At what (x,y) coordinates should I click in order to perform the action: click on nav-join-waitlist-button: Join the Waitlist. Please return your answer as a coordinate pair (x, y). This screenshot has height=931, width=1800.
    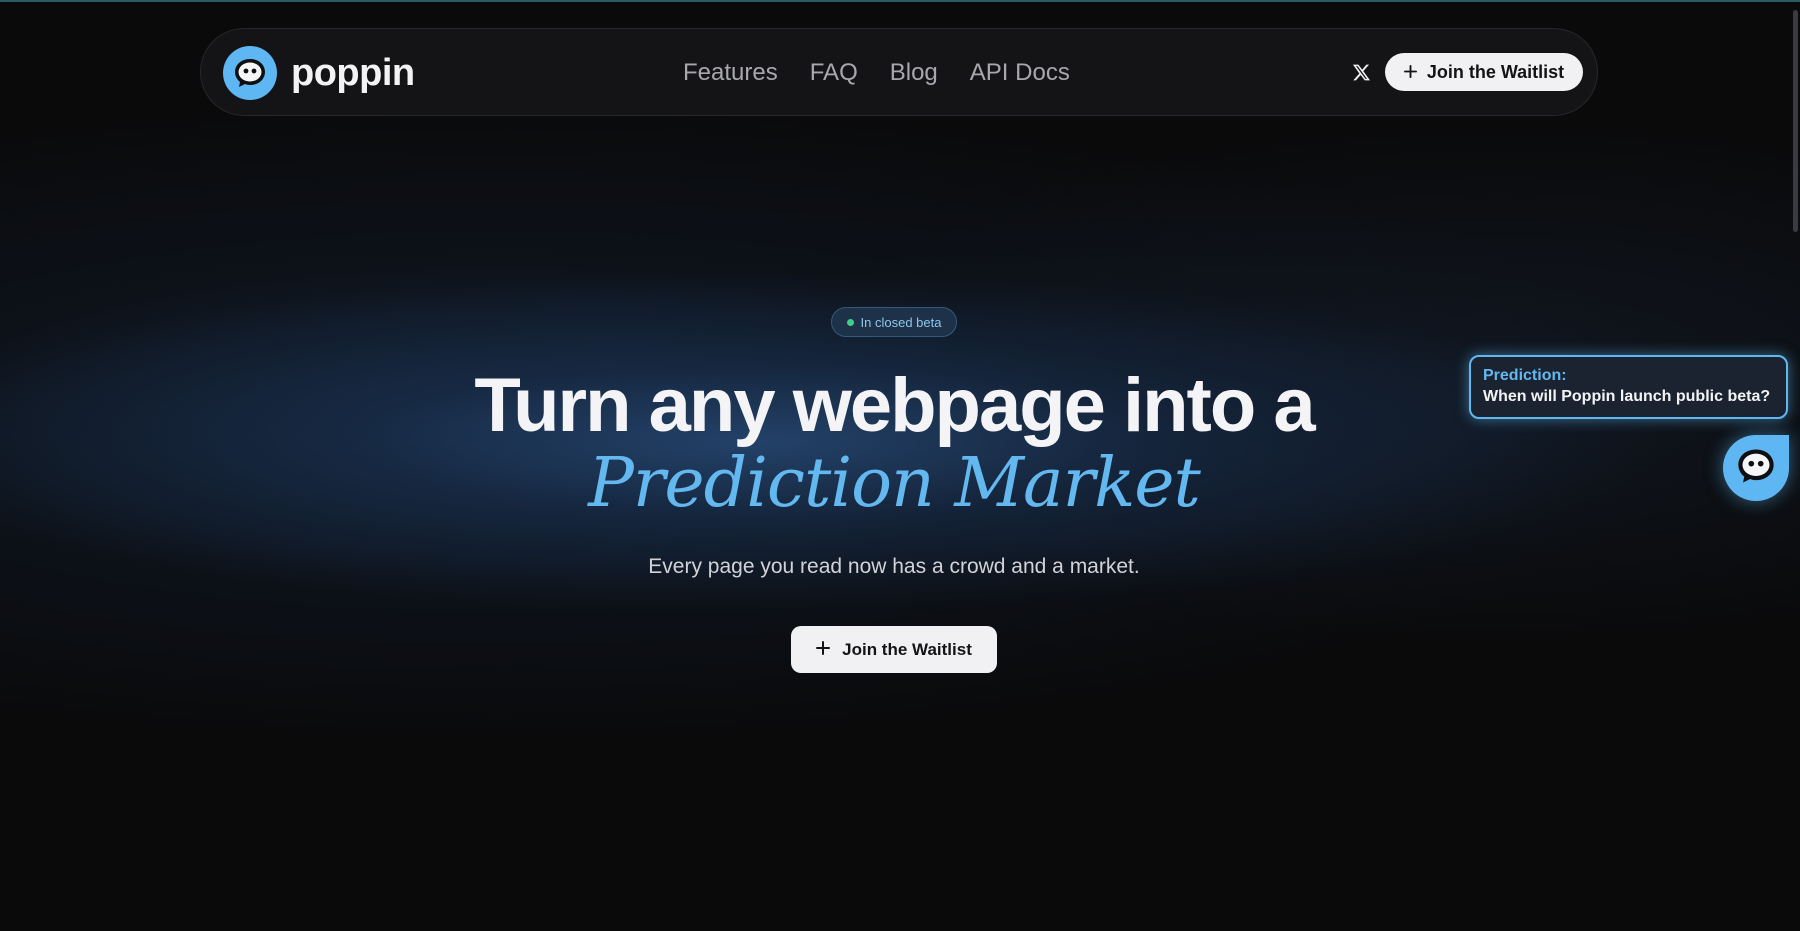
    Looking at the image, I should click on (1484, 72).